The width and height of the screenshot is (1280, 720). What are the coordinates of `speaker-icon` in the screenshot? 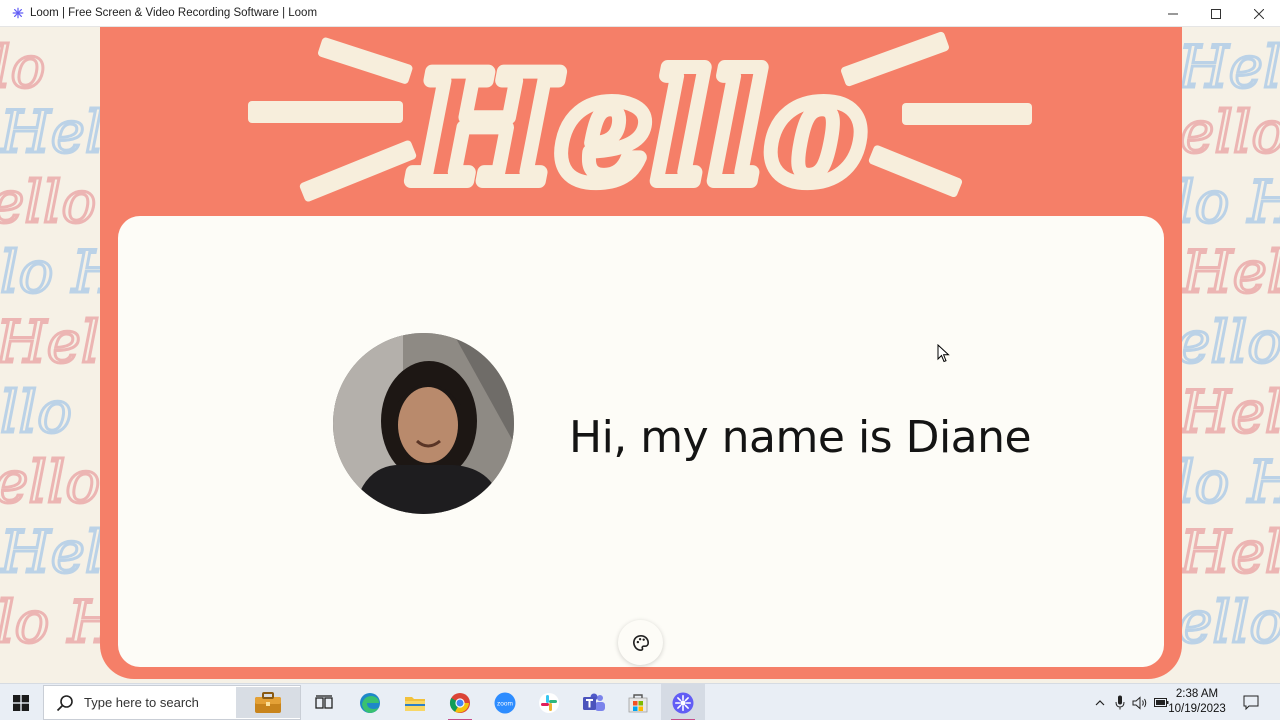 It's located at (1139, 702).